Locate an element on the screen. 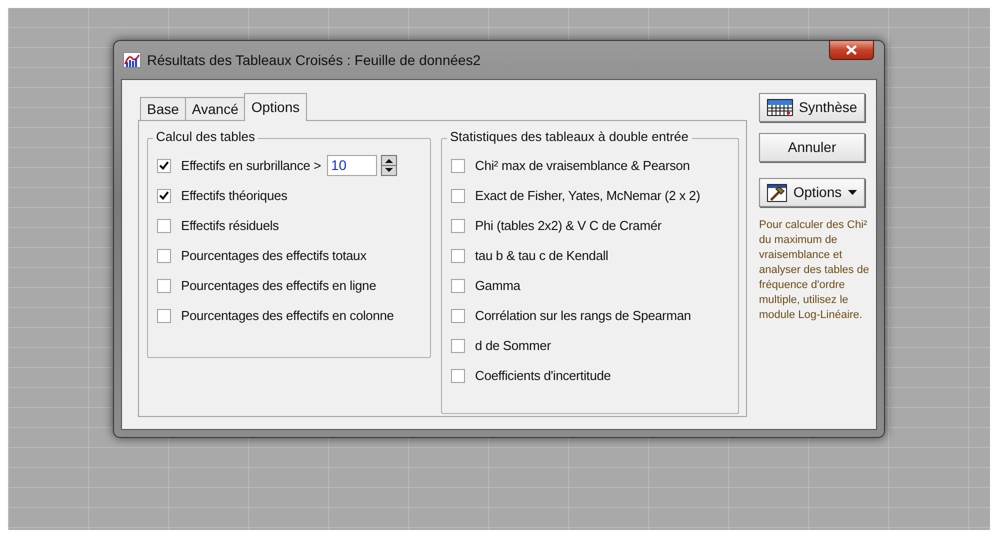 The height and width of the screenshot is (539, 1000). checkbox-label: Exact de Fisher, Yates, McNemar (2 x 2) is located at coordinates (587, 195).